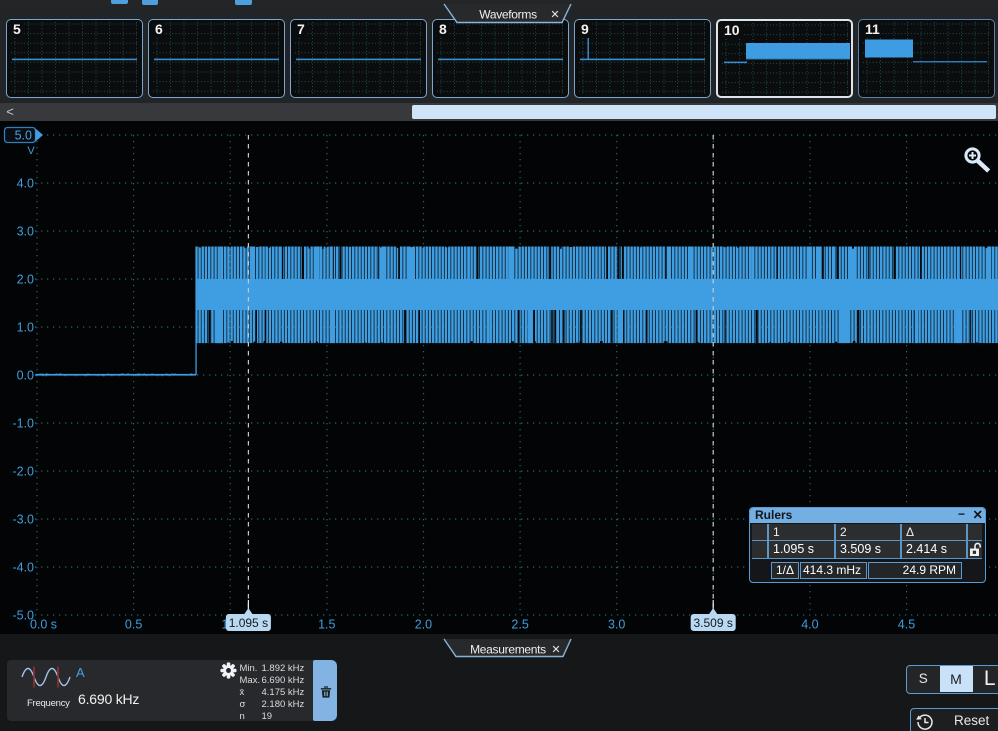  What do you see at coordinates (906, 625) in the screenshot?
I see `svg-text: 4.5` at bounding box center [906, 625].